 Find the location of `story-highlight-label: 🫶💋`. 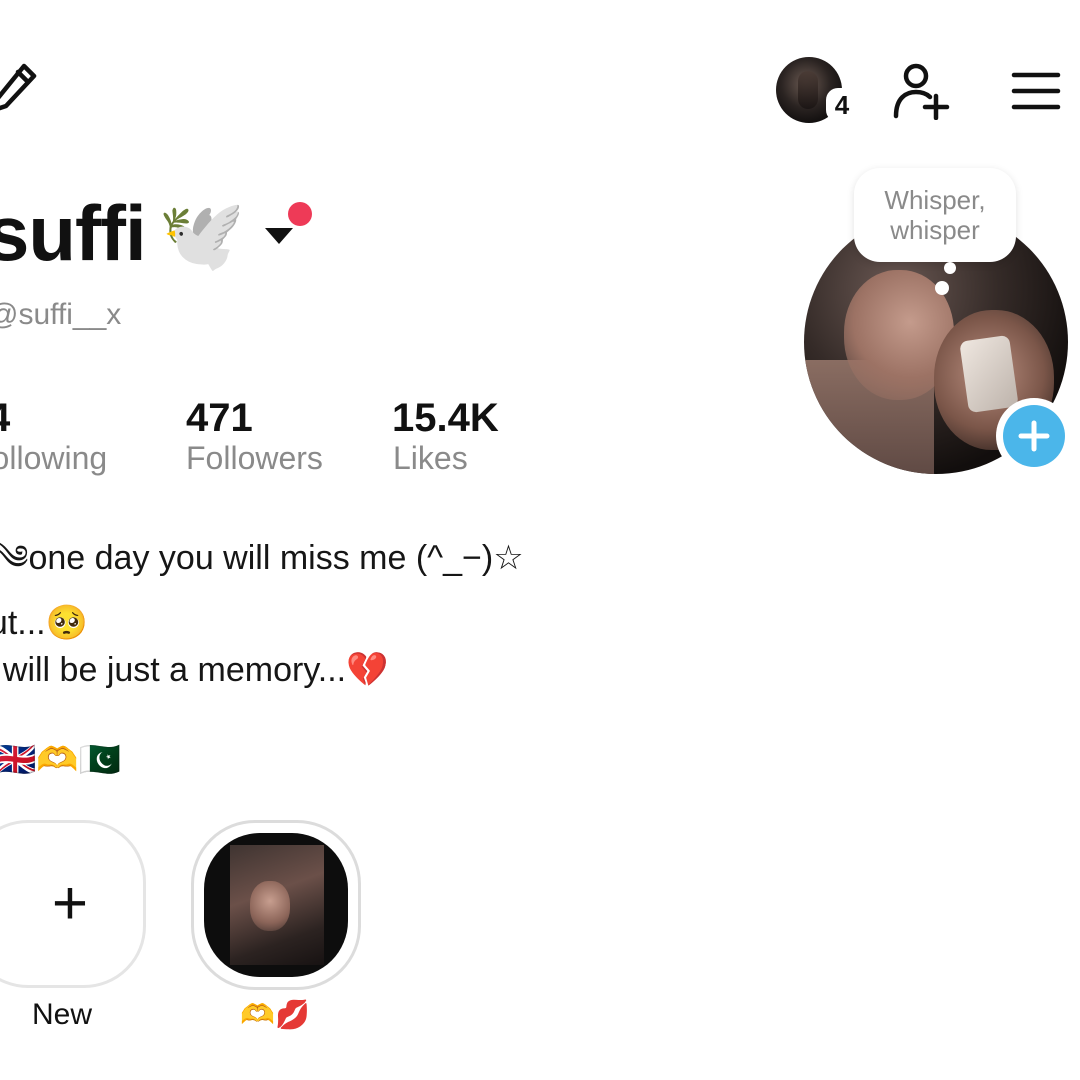

story-highlight-label: 🫶💋 is located at coordinates (275, 1014).